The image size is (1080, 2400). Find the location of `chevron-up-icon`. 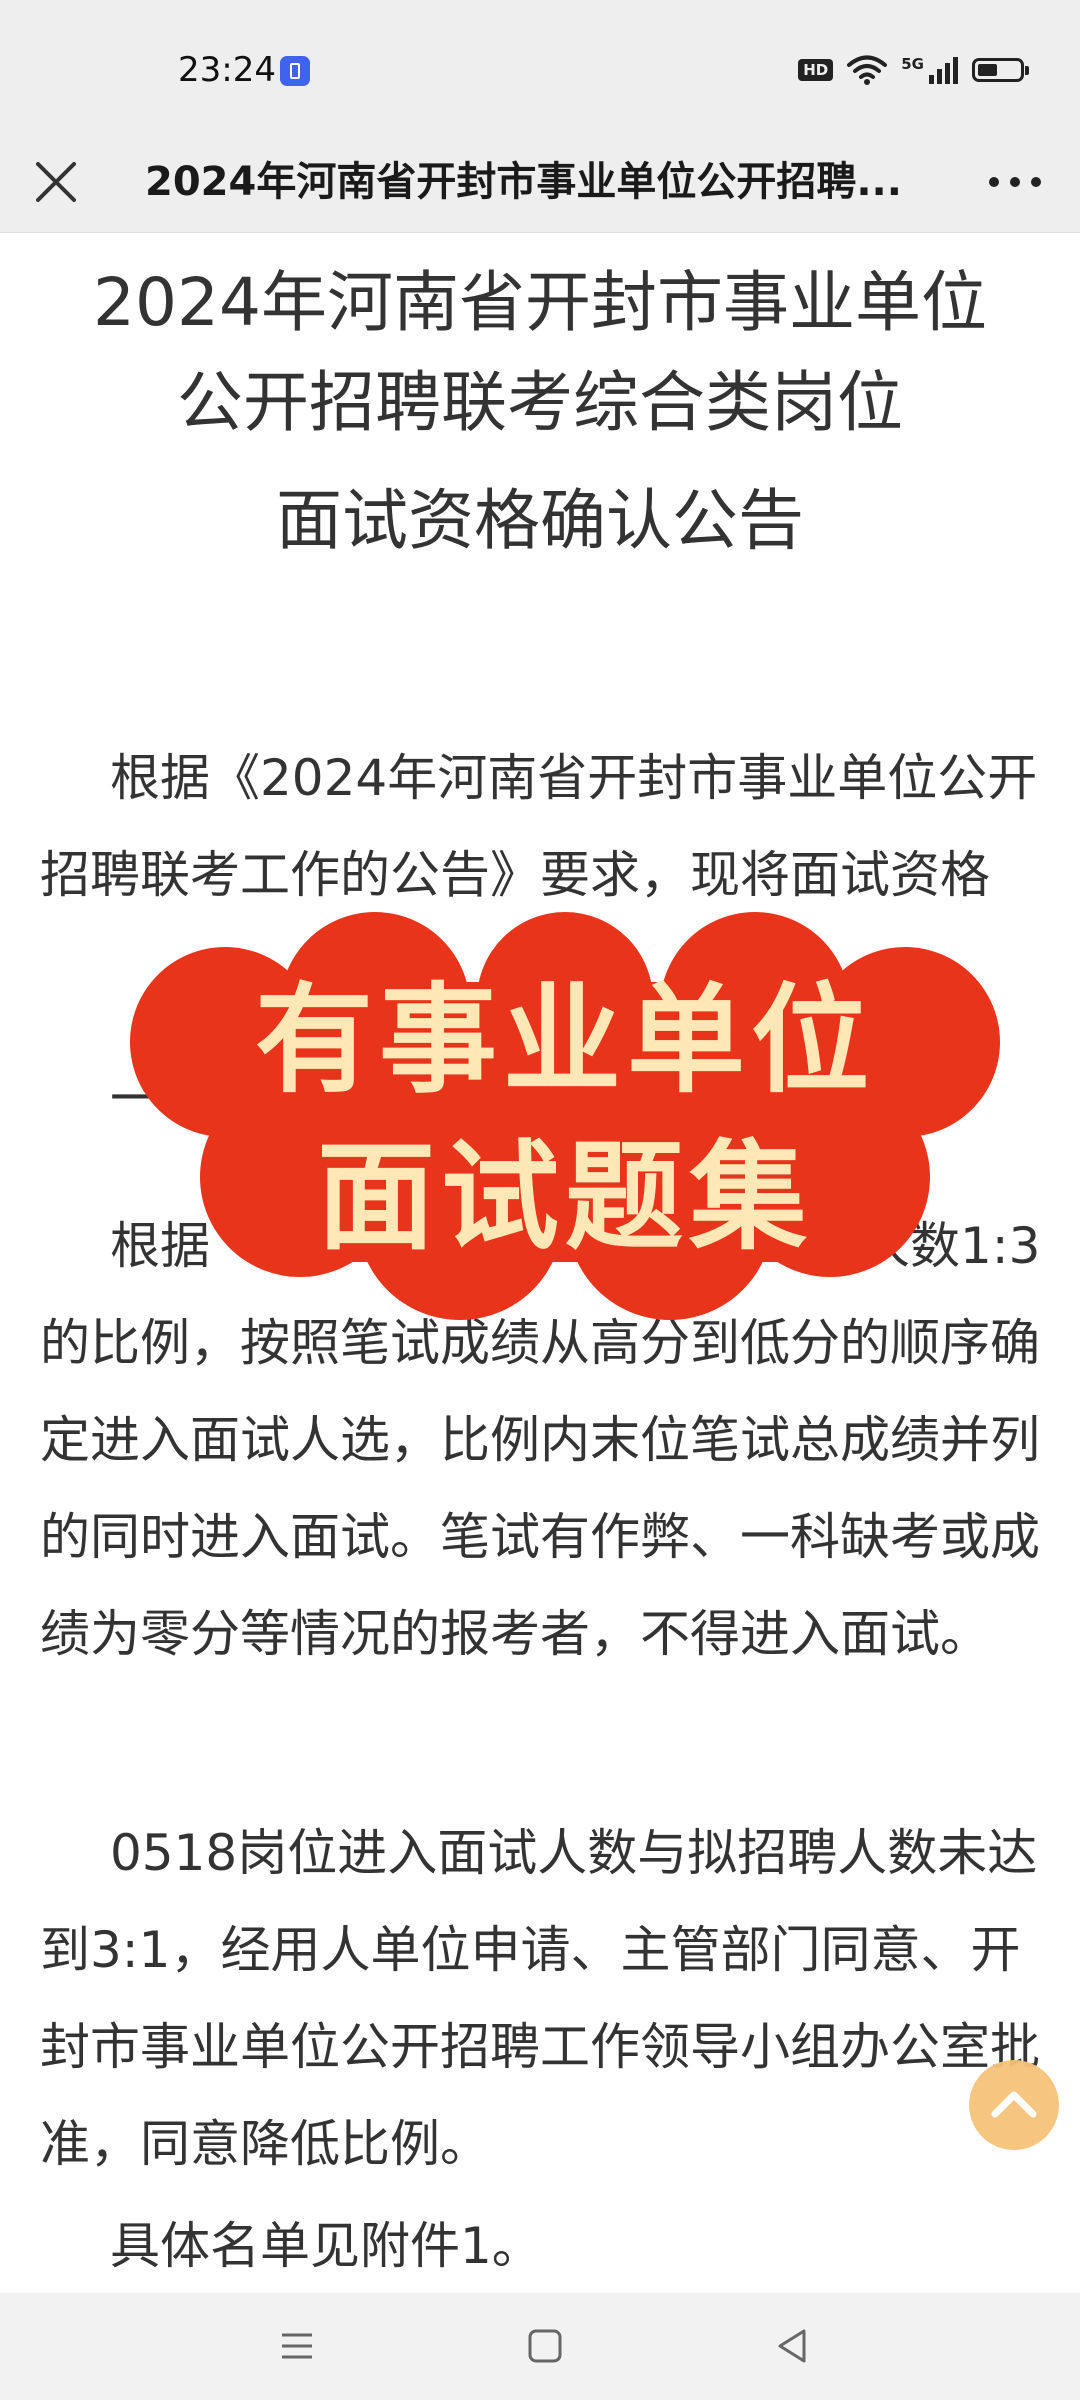

chevron-up-icon is located at coordinates (1014, 2104).